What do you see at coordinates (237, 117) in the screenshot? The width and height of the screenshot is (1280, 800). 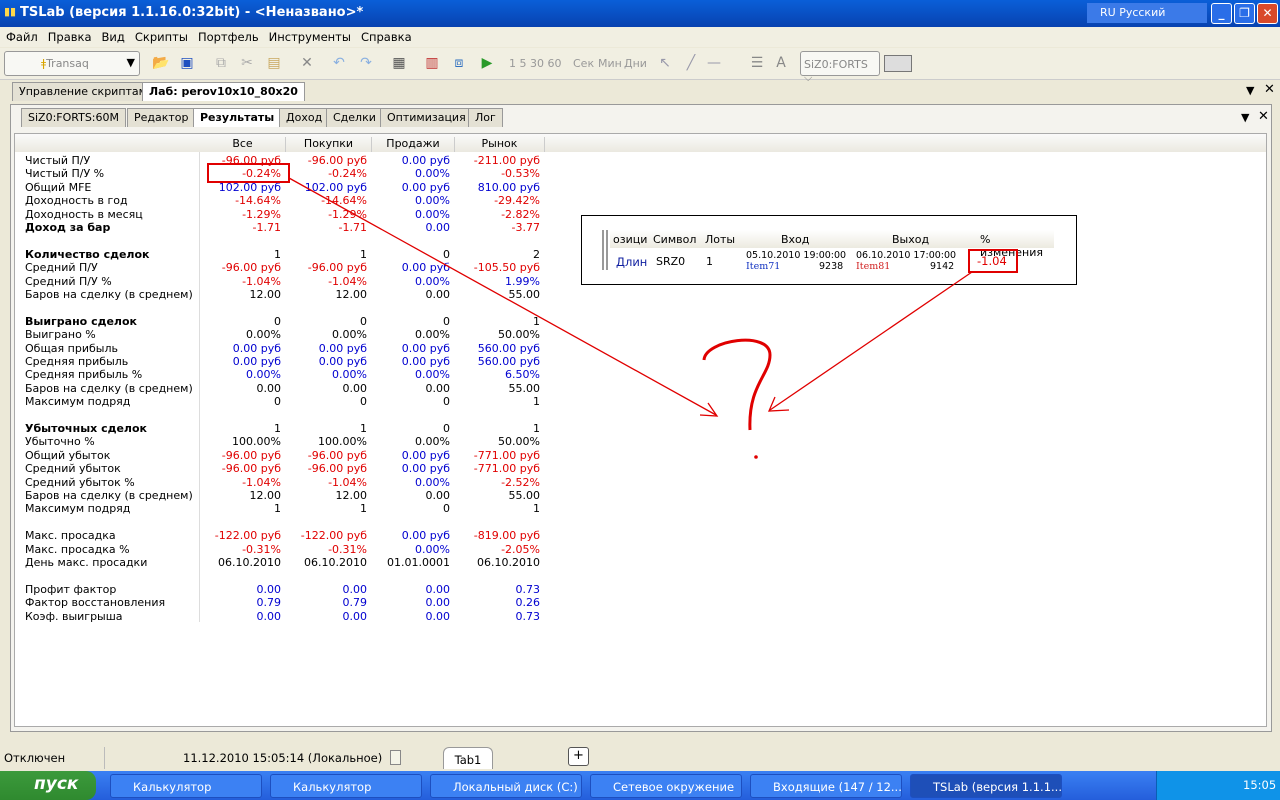 I see `tab-results: Результаты` at bounding box center [237, 117].